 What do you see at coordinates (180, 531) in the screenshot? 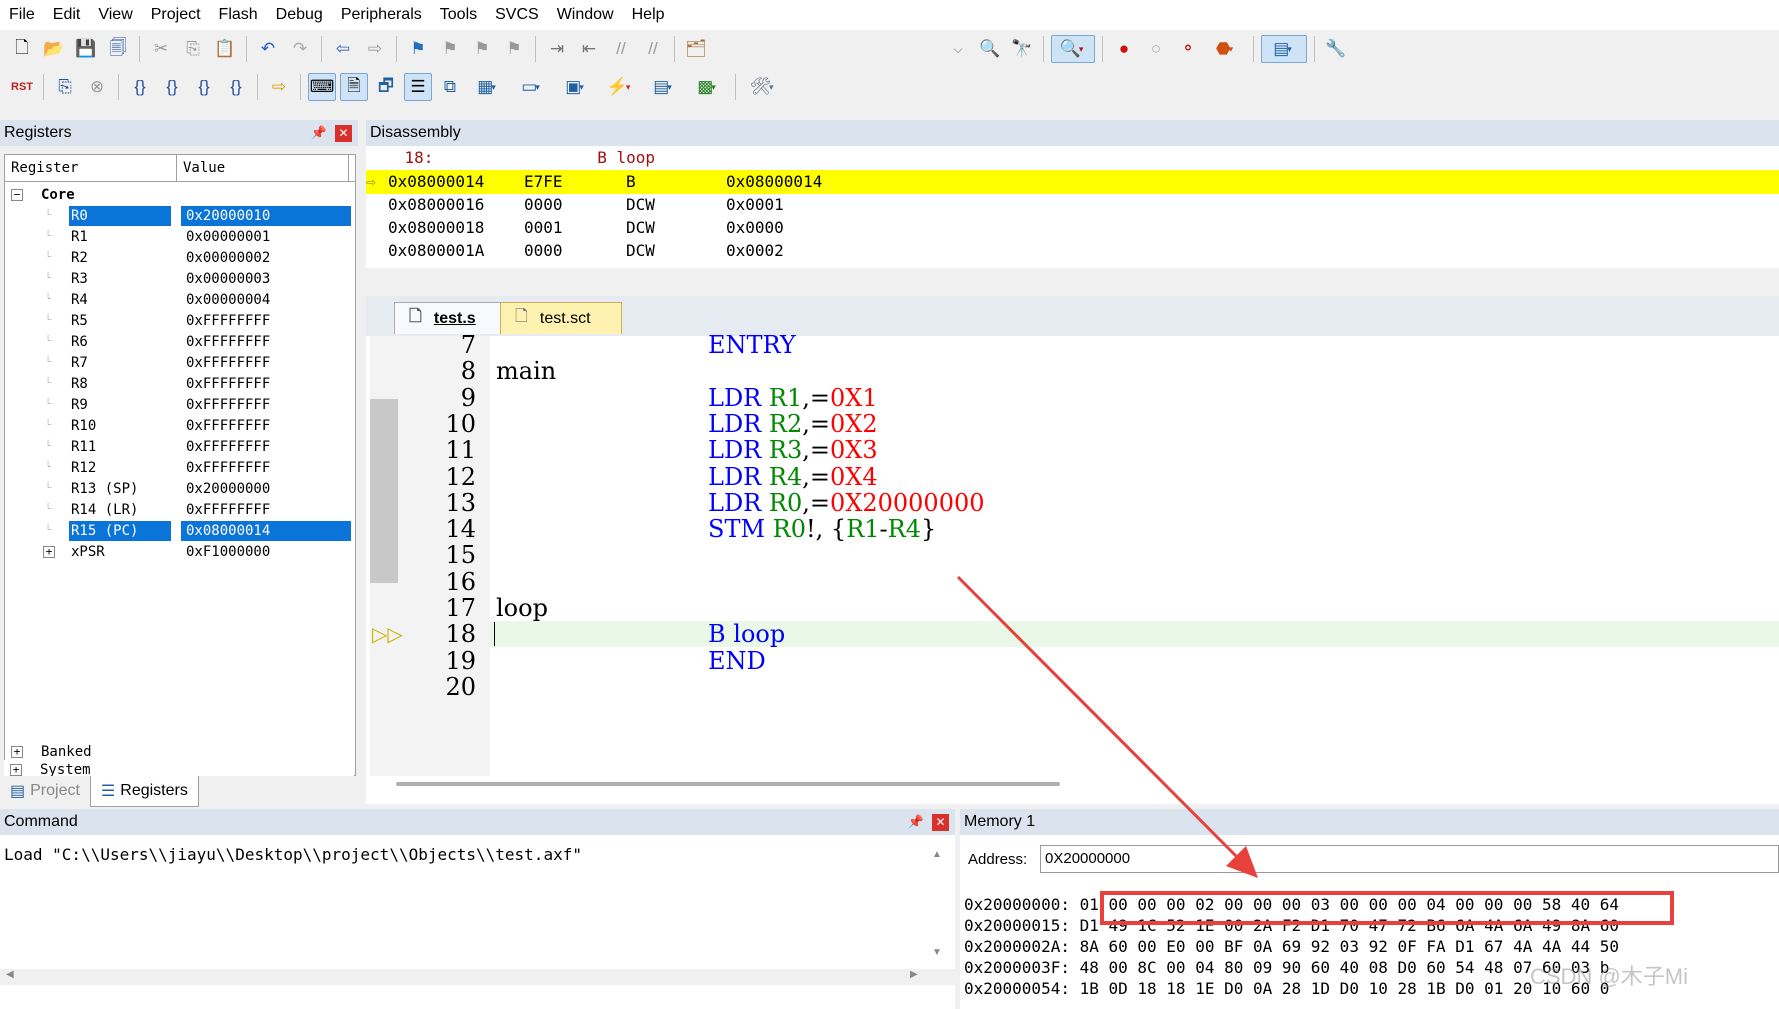
I see `register-row: └ R15 (PC) 0x08000014` at bounding box center [180, 531].